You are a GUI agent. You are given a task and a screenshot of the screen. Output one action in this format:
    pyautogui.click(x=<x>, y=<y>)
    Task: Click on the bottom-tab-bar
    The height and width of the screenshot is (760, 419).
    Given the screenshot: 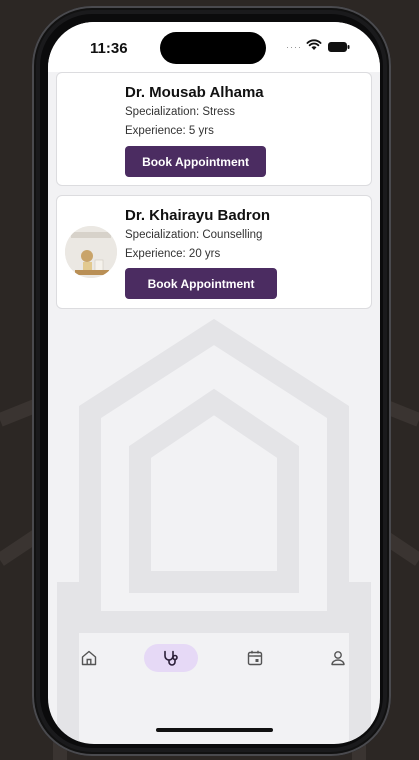 What is the action you would take?
    pyautogui.click(x=214, y=664)
    